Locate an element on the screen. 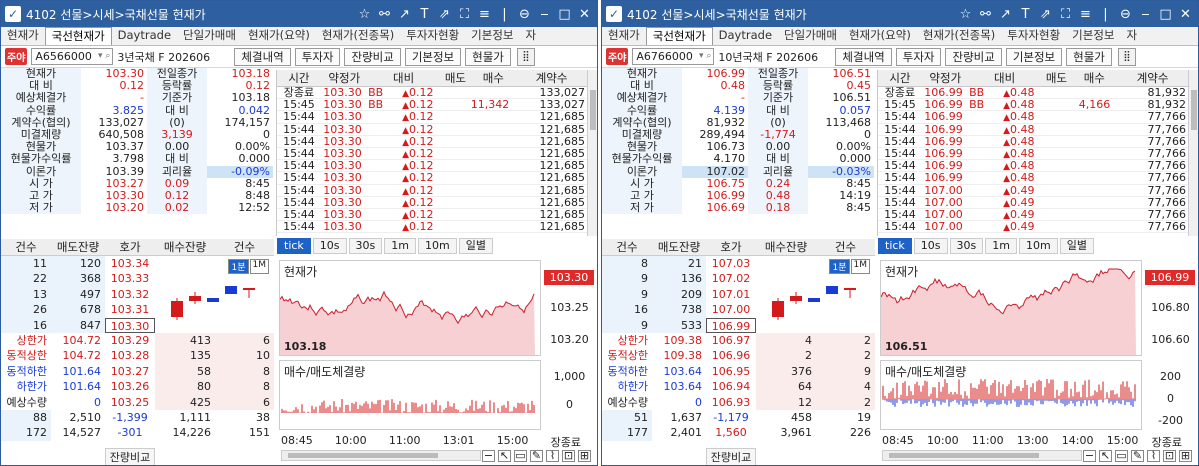  bid-row: 동적하한 101.64 103.27 58 8 is located at coordinates (137, 371).